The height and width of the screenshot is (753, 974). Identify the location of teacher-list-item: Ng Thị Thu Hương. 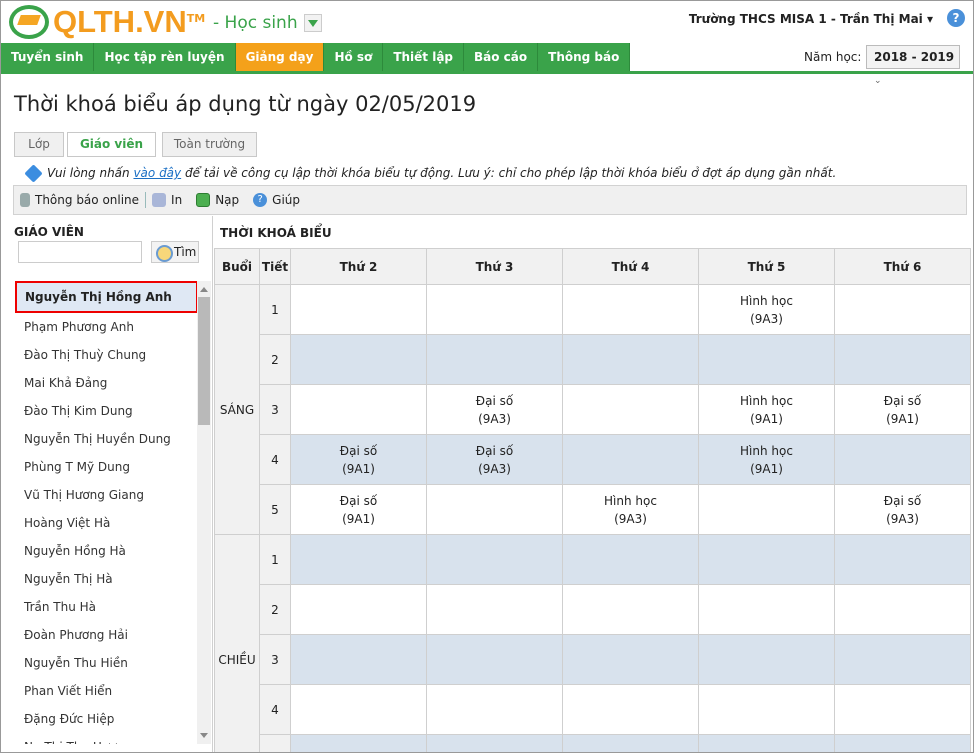
(106, 738).